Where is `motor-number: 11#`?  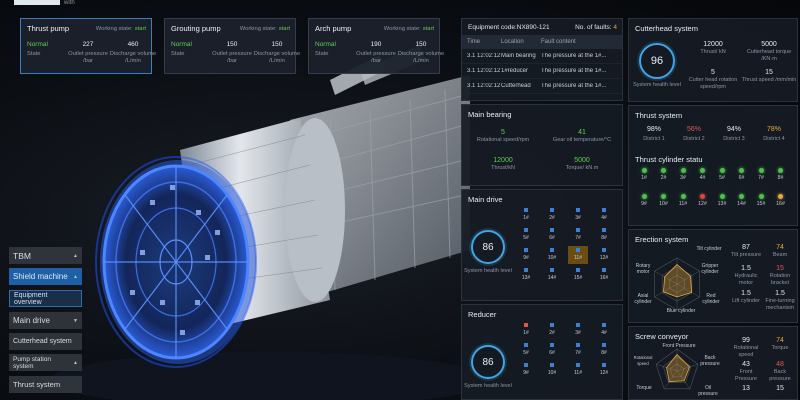
motor-number: 11# is located at coordinates (578, 258).